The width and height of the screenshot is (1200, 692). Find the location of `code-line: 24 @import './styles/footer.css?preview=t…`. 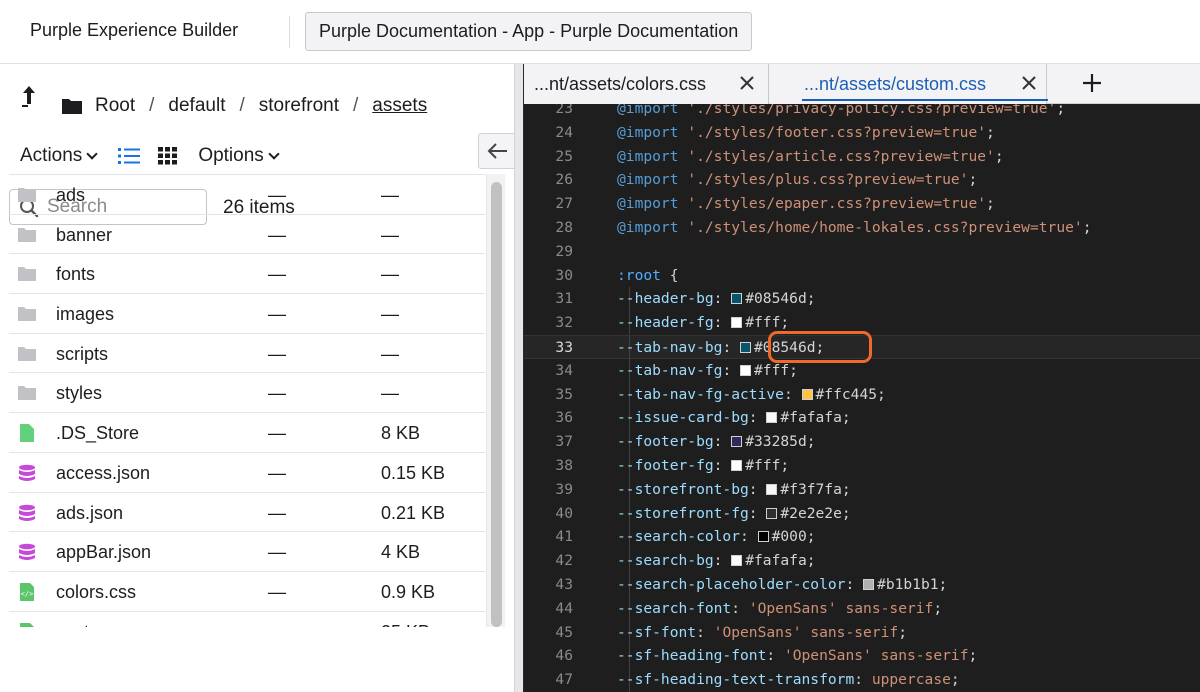

code-line: 24 @import './styles/footer.css?preview=t… is located at coordinates (862, 133).